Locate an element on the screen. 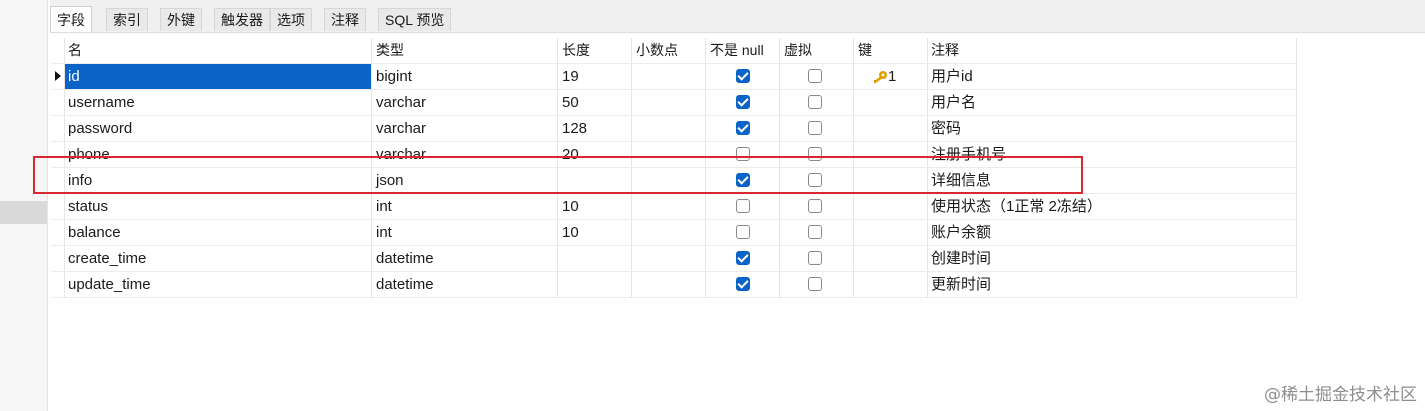  field-length-cell: 128 is located at coordinates (594, 128).